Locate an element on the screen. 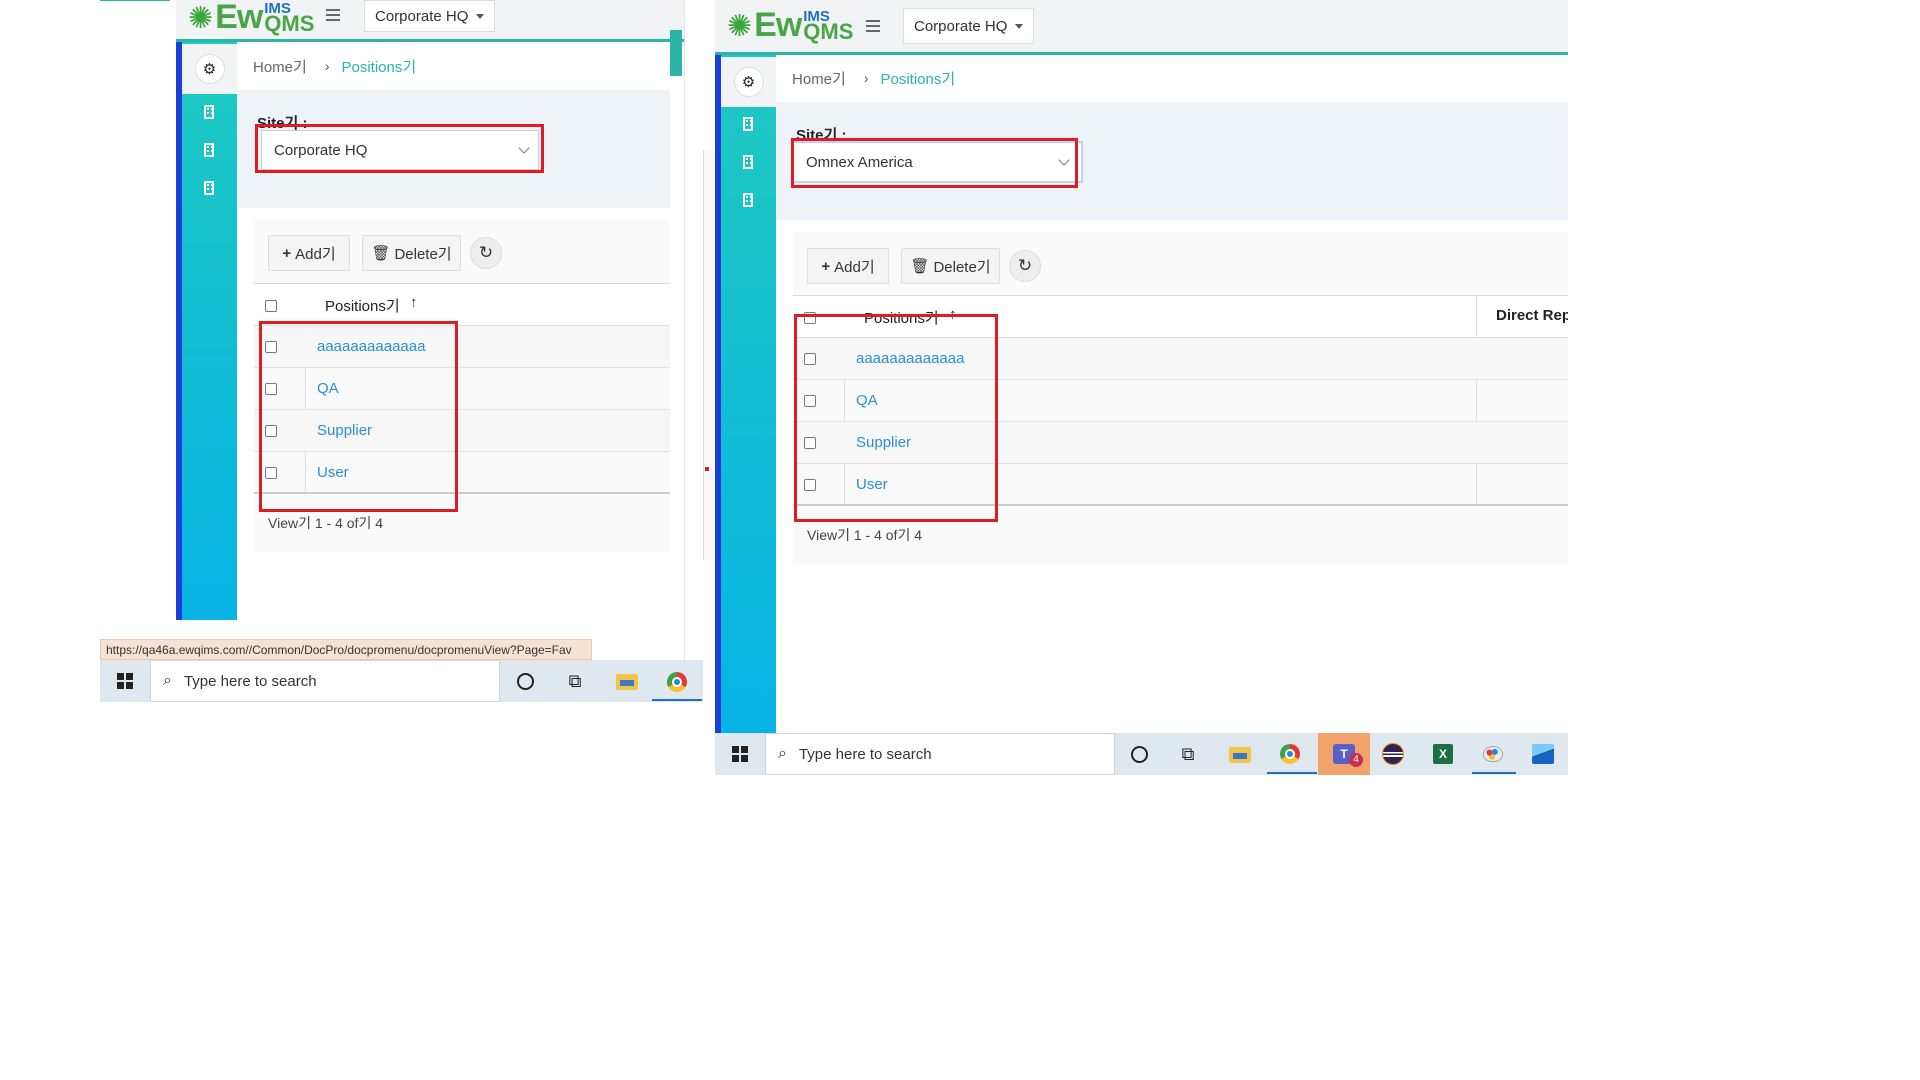 Image resolution: width=1920 pixels, height=1080 pixels. right-header-site-dropdown: Corporate HQ is located at coordinates (969, 26).